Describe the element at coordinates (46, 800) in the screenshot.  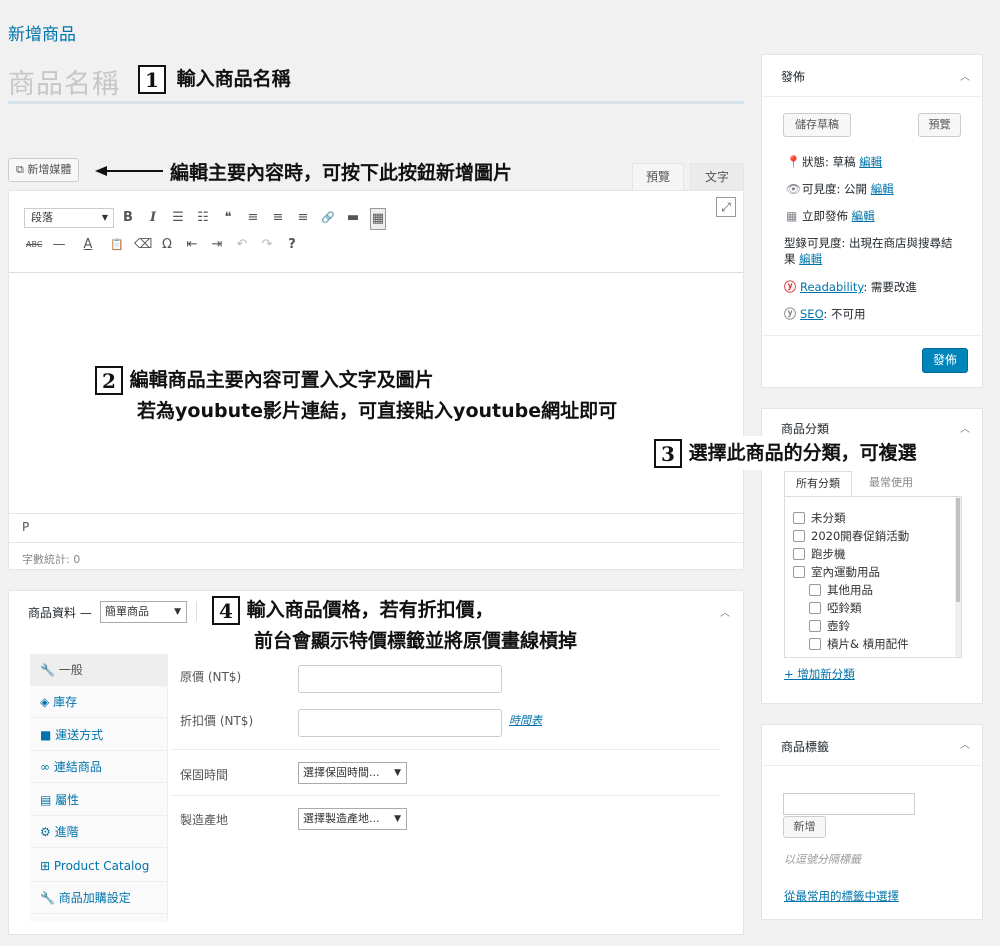
I see `list-icon: ▤` at that location.